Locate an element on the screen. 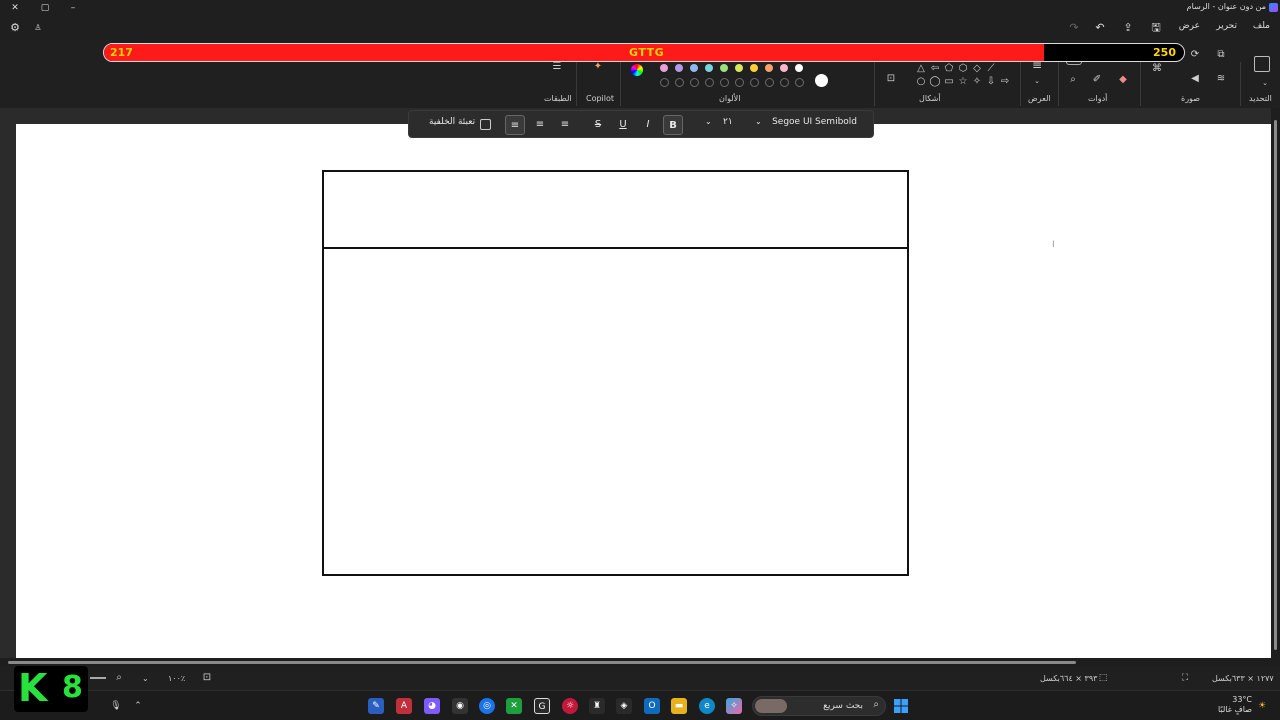 The image size is (1280, 720). eraser-icon: ◆ is located at coordinates (1123, 80).